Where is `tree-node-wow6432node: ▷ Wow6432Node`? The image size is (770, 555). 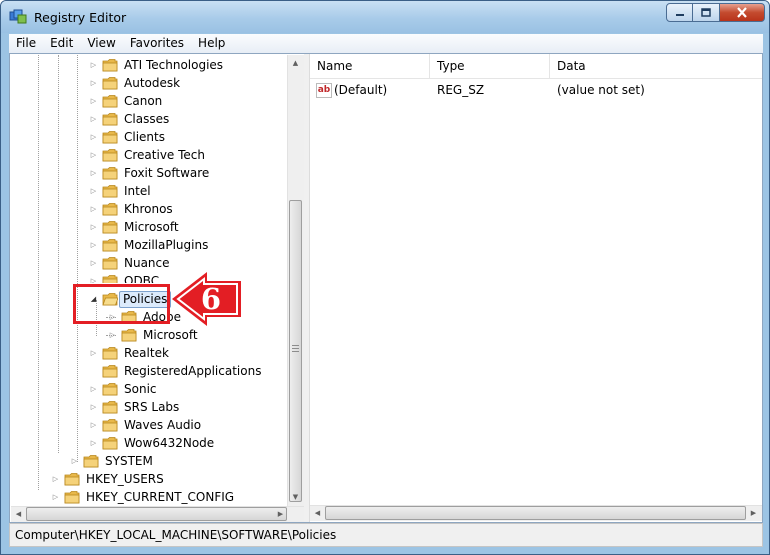
tree-node-wow6432node: ▷ Wow6432Node is located at coordinates (146, 443).